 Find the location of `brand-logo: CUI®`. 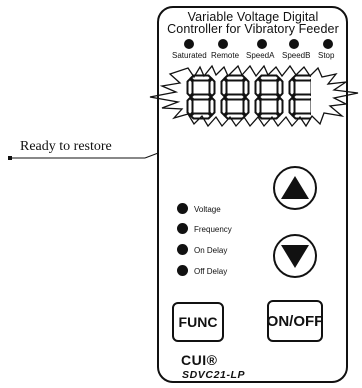

brand-logo: CUI® is located at coordinates (199, 360).